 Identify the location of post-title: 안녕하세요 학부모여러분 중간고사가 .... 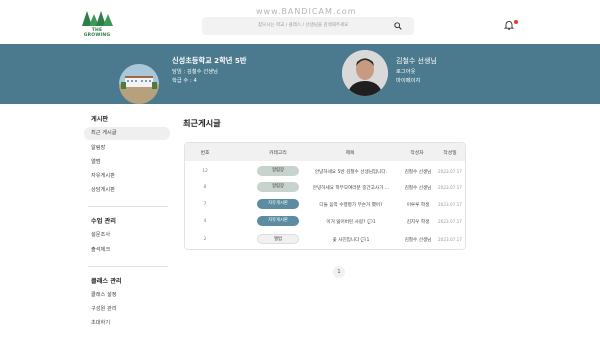
(351, 188).